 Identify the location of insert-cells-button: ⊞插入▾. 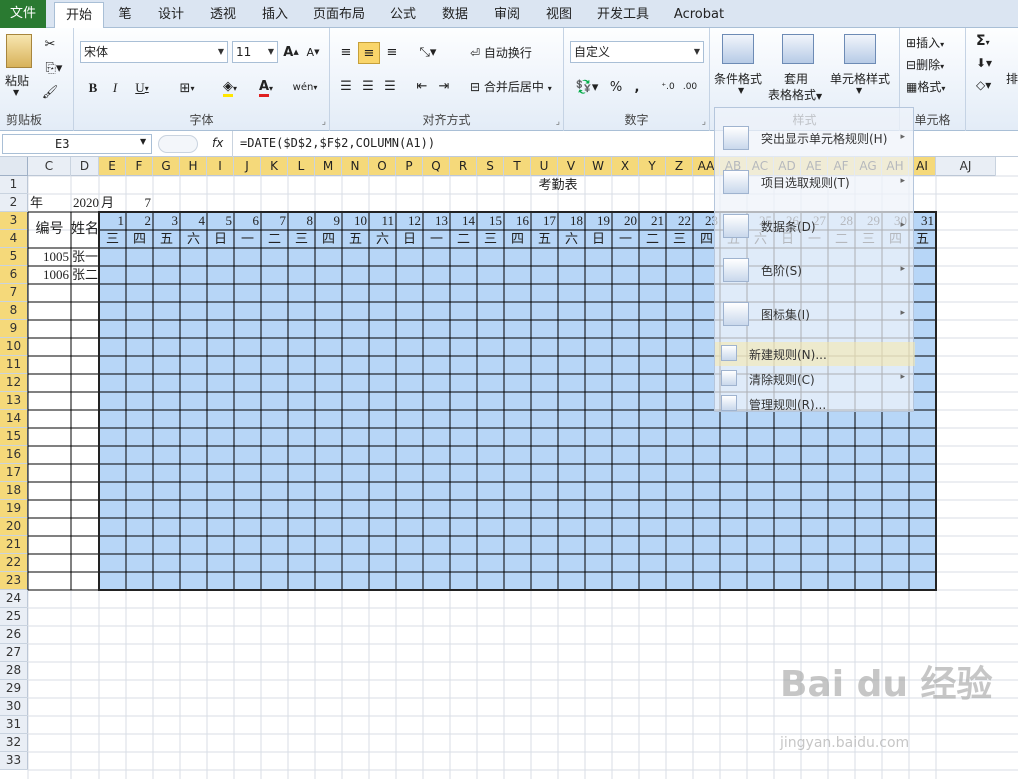
(925, 42).